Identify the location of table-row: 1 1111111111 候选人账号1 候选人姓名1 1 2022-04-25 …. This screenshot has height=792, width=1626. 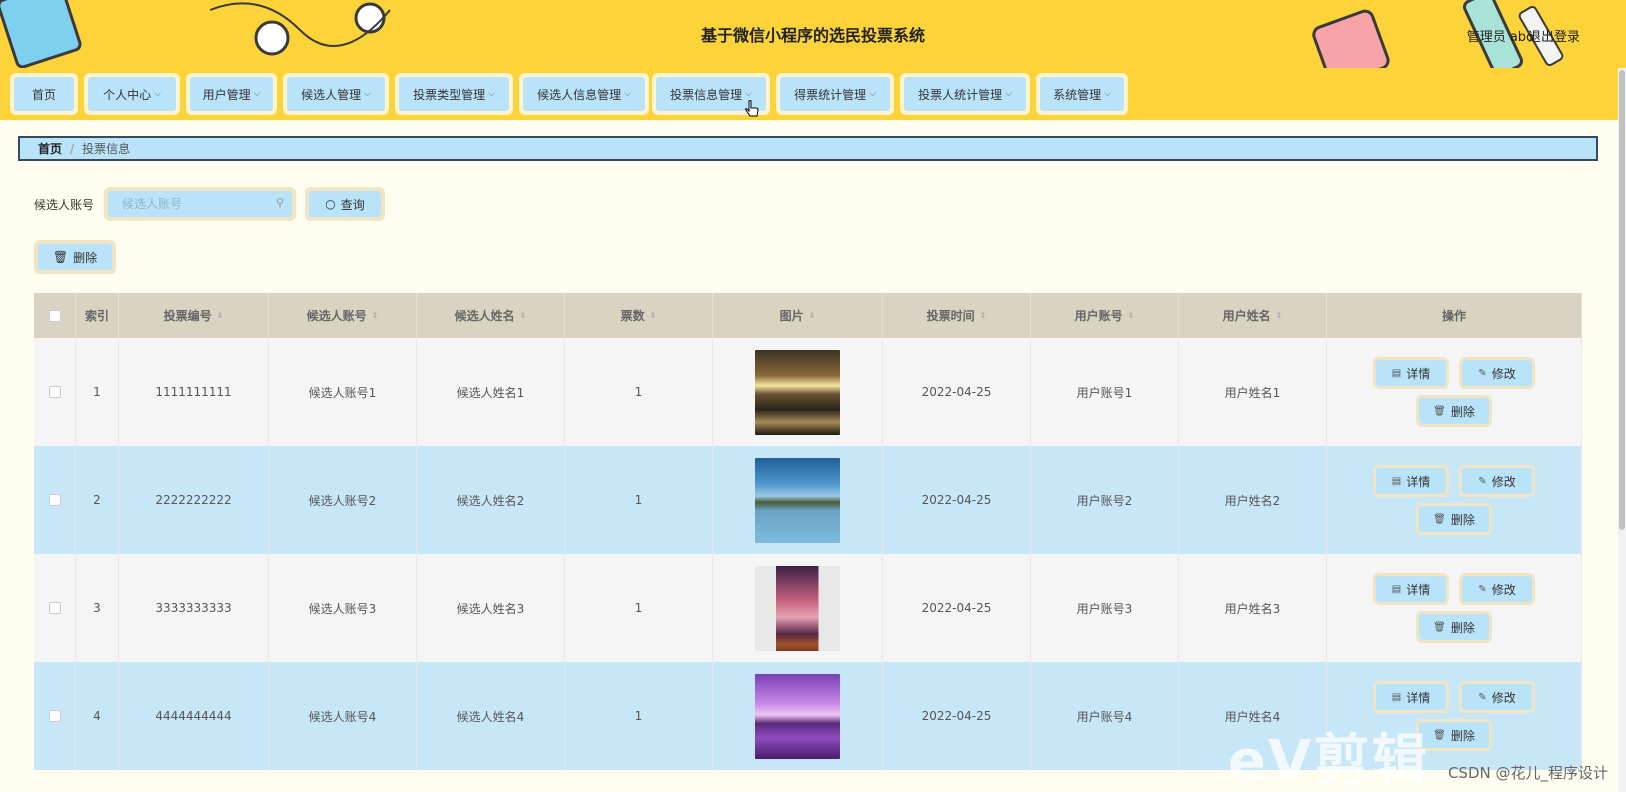
(808, 392).